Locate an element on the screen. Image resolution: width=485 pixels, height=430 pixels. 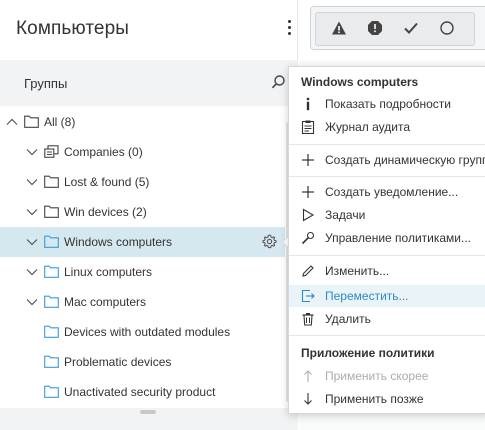
info-icon is located at coordinates (308, 104).